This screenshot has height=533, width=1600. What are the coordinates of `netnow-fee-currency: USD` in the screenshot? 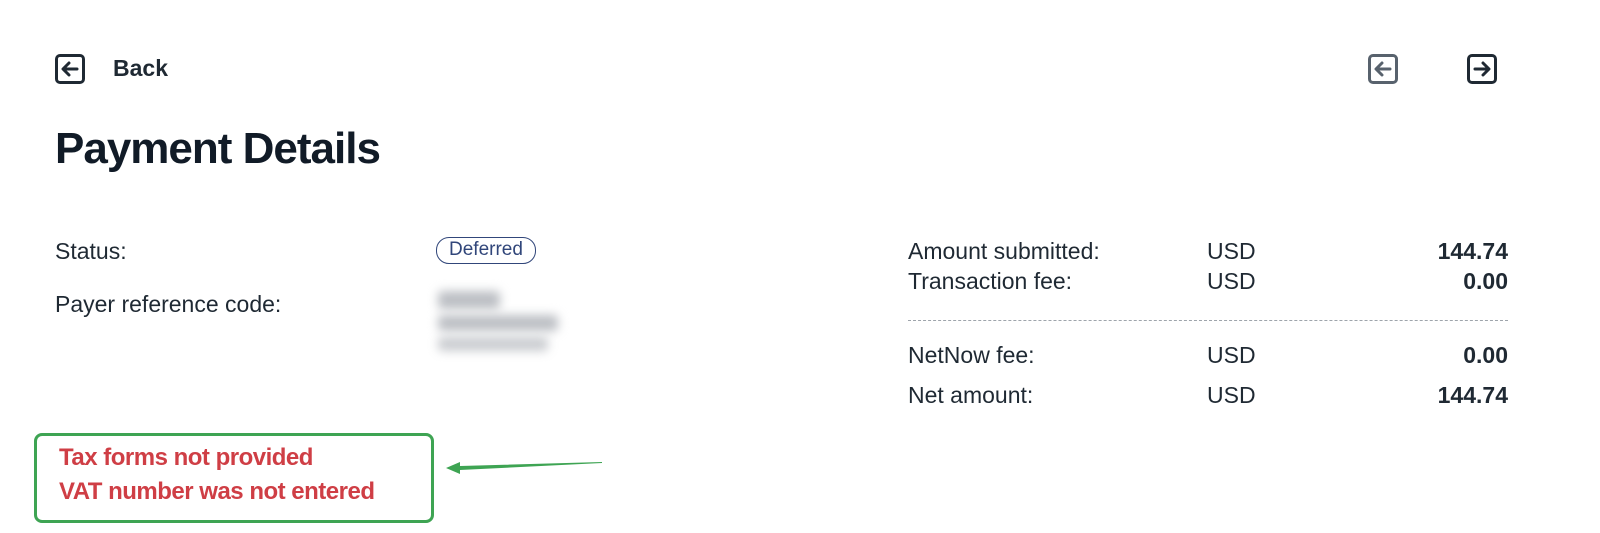 It's located at (1231, 355).